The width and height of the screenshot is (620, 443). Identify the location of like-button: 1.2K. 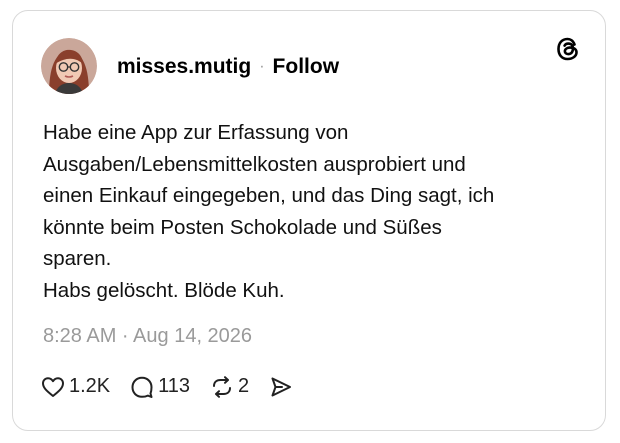
(75, 386).